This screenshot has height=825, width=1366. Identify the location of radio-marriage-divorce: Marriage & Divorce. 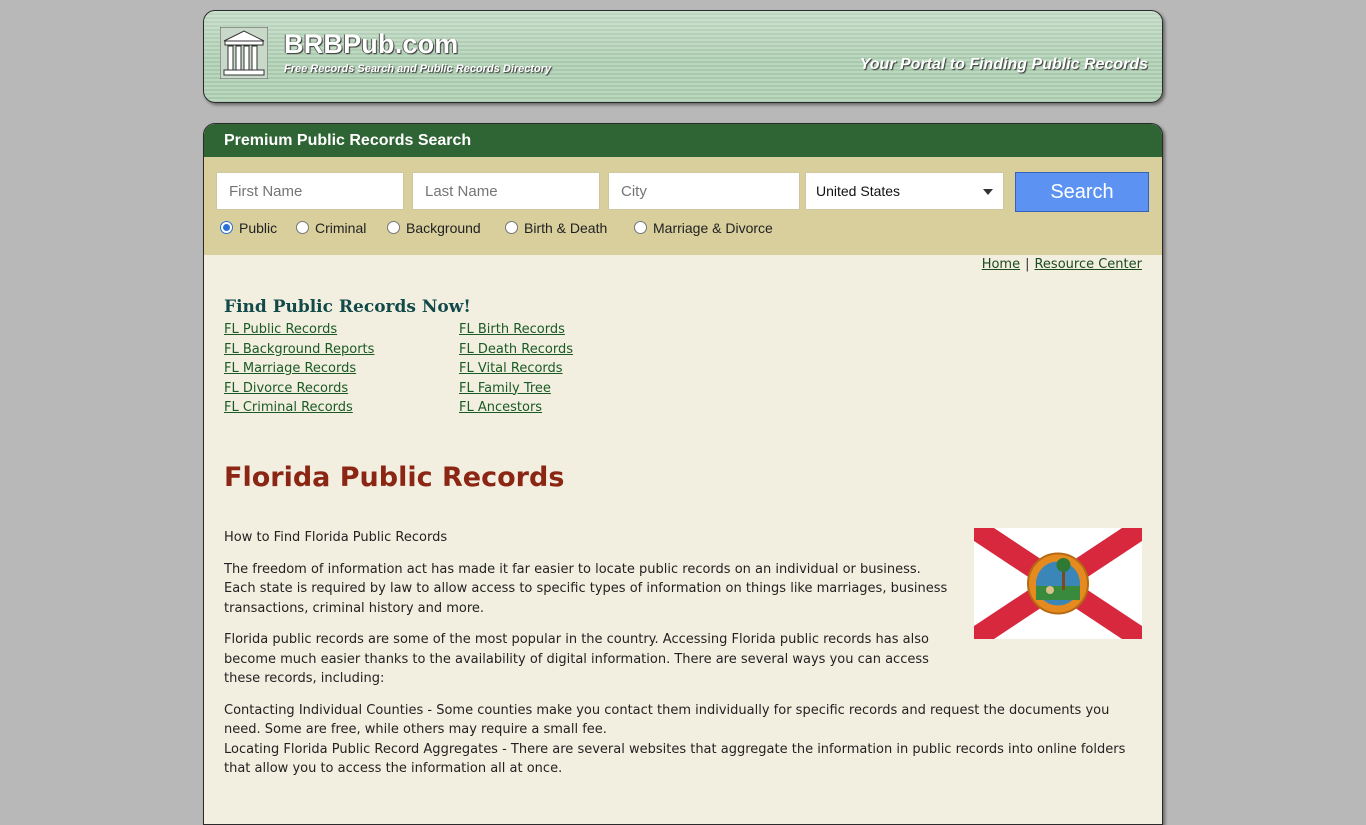
(703, 228).